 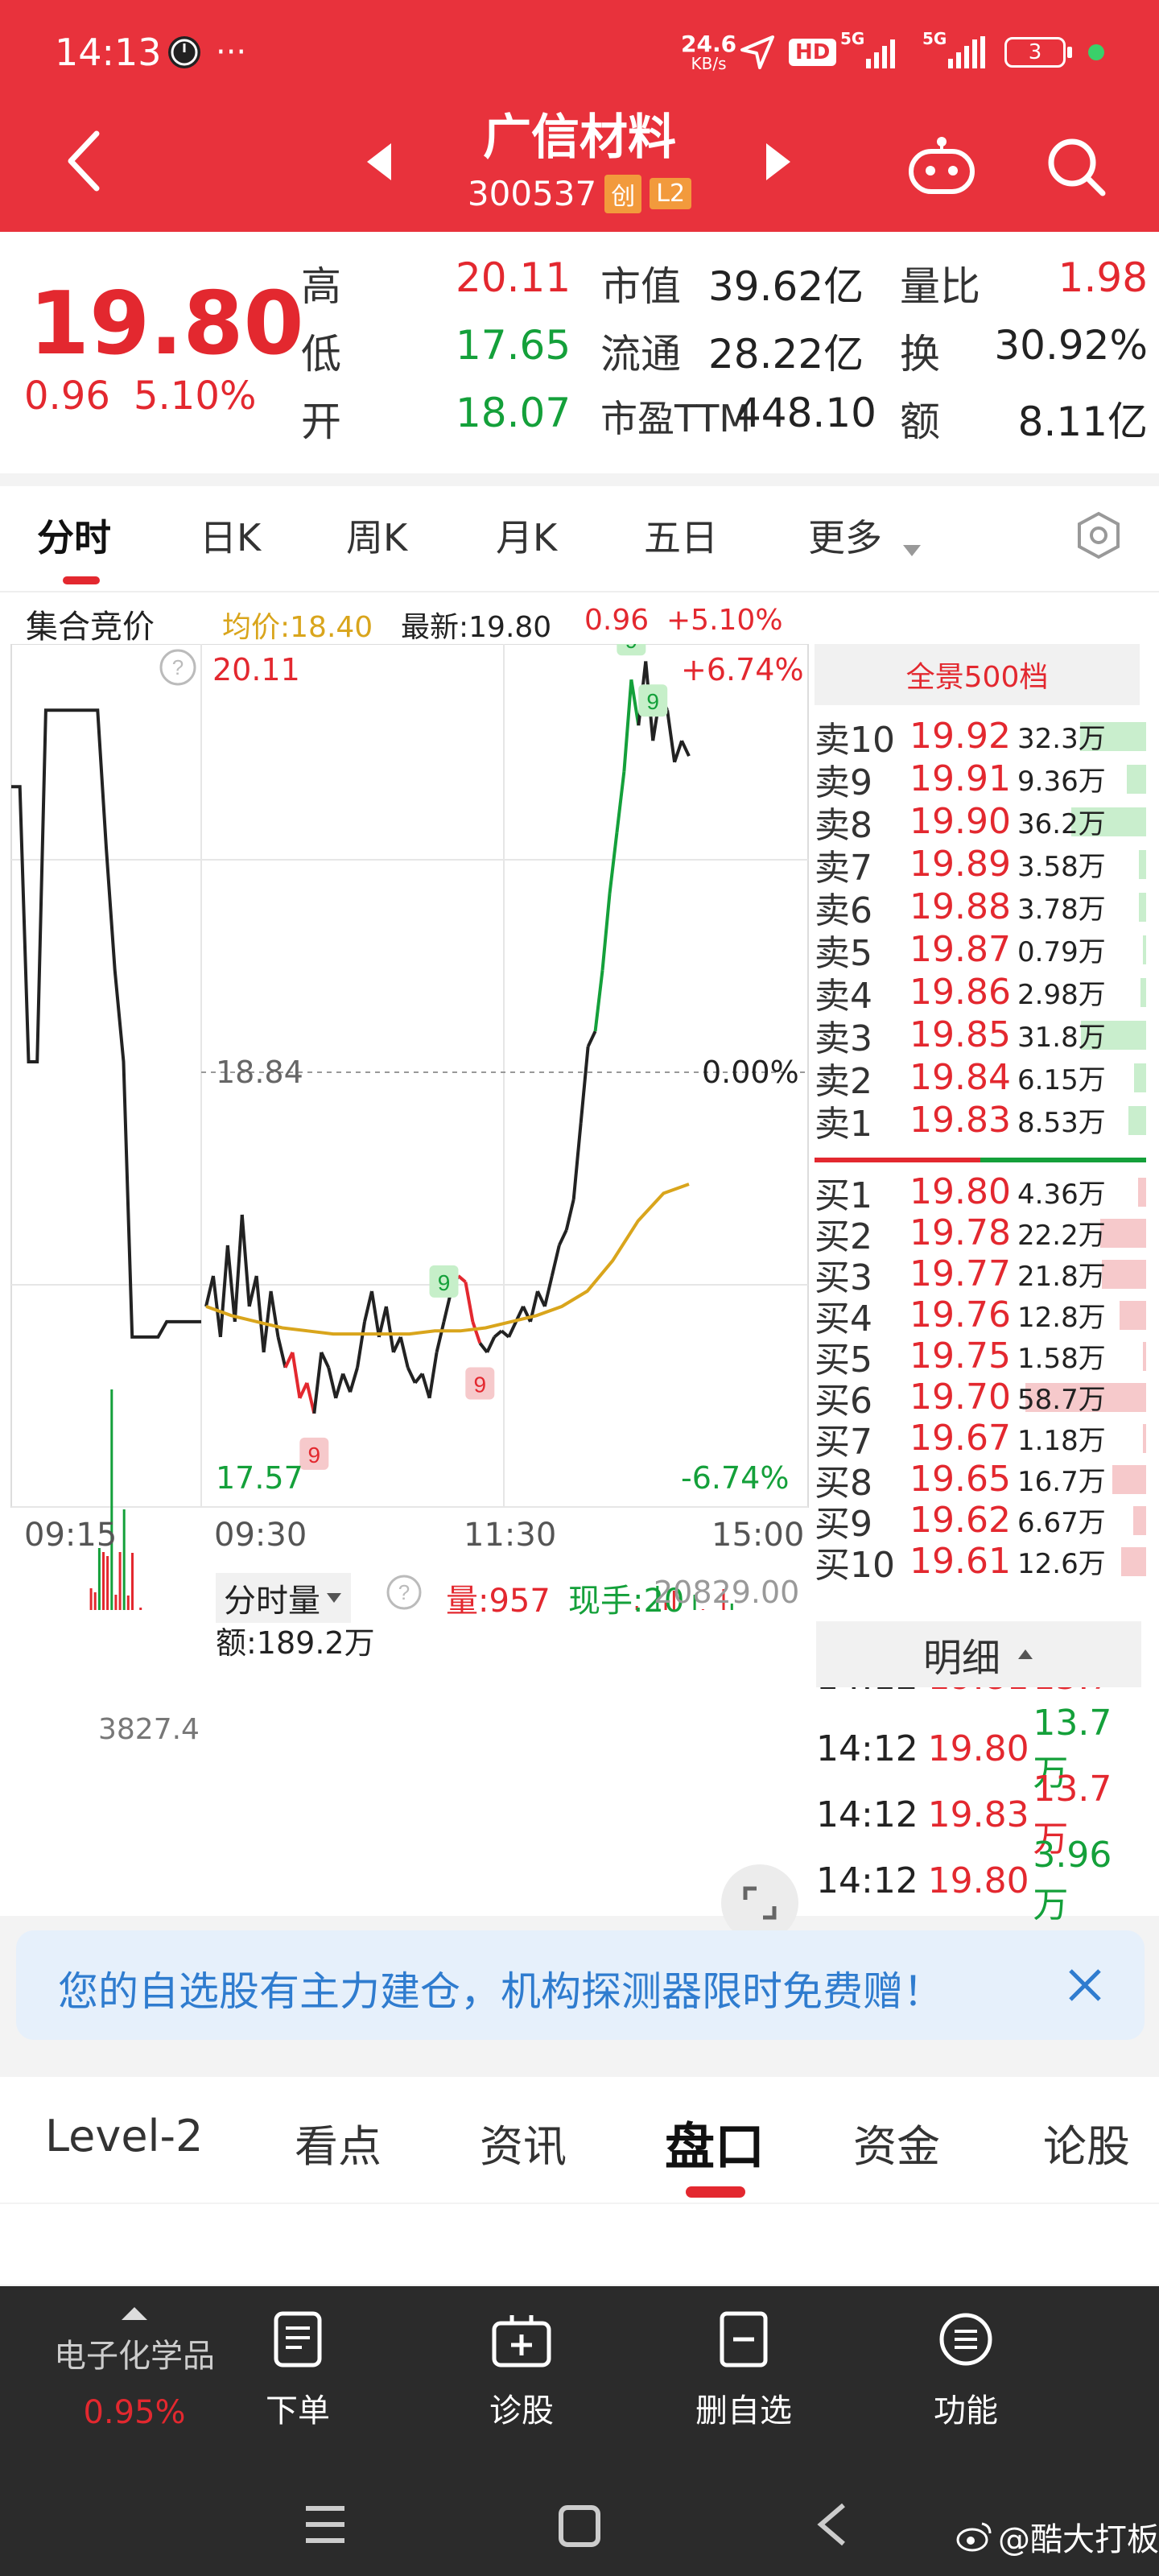 What do you see at coordinates (978, 1654) in the screenshot?
I see `detail-header: 明细` at bounding box center [978, 1654].